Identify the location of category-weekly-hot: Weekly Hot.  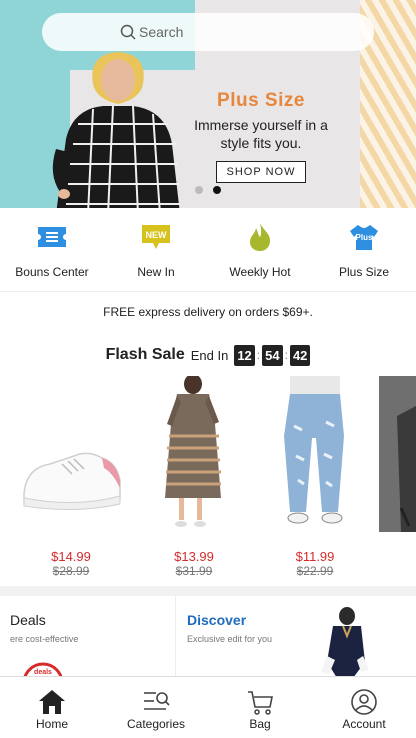
(260, 249).